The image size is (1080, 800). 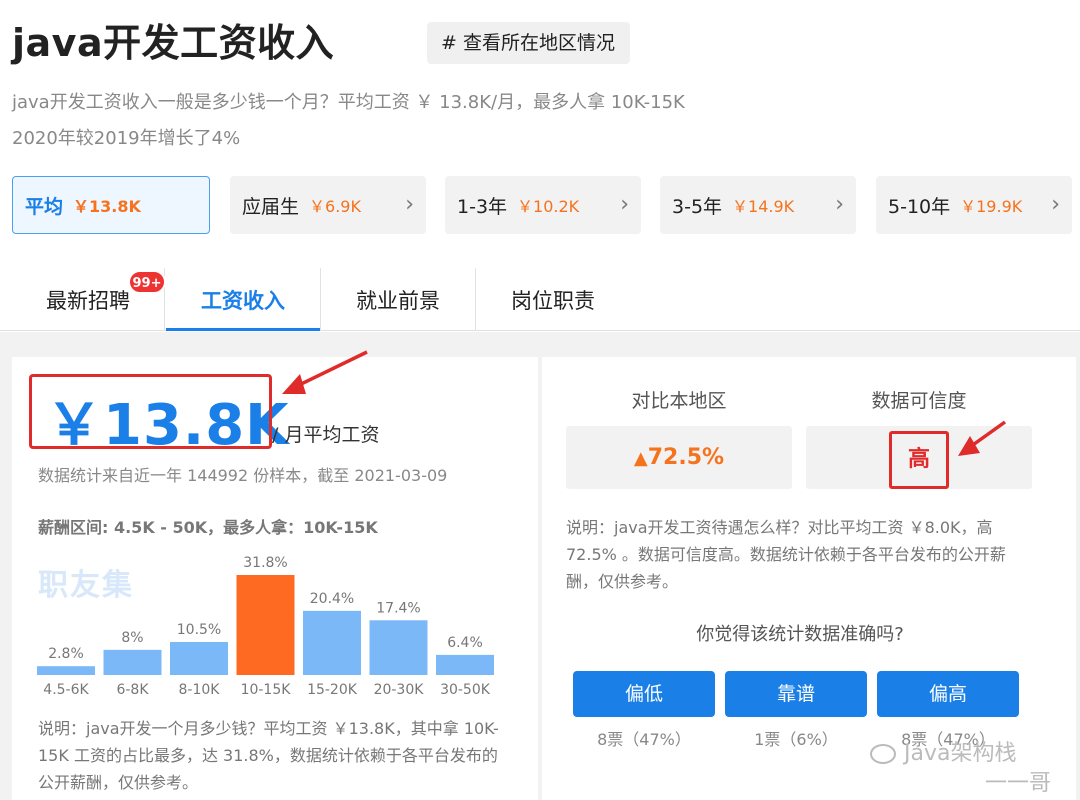 I want to click on bar-value-label: 6.4%, so click(x=465, y=643).